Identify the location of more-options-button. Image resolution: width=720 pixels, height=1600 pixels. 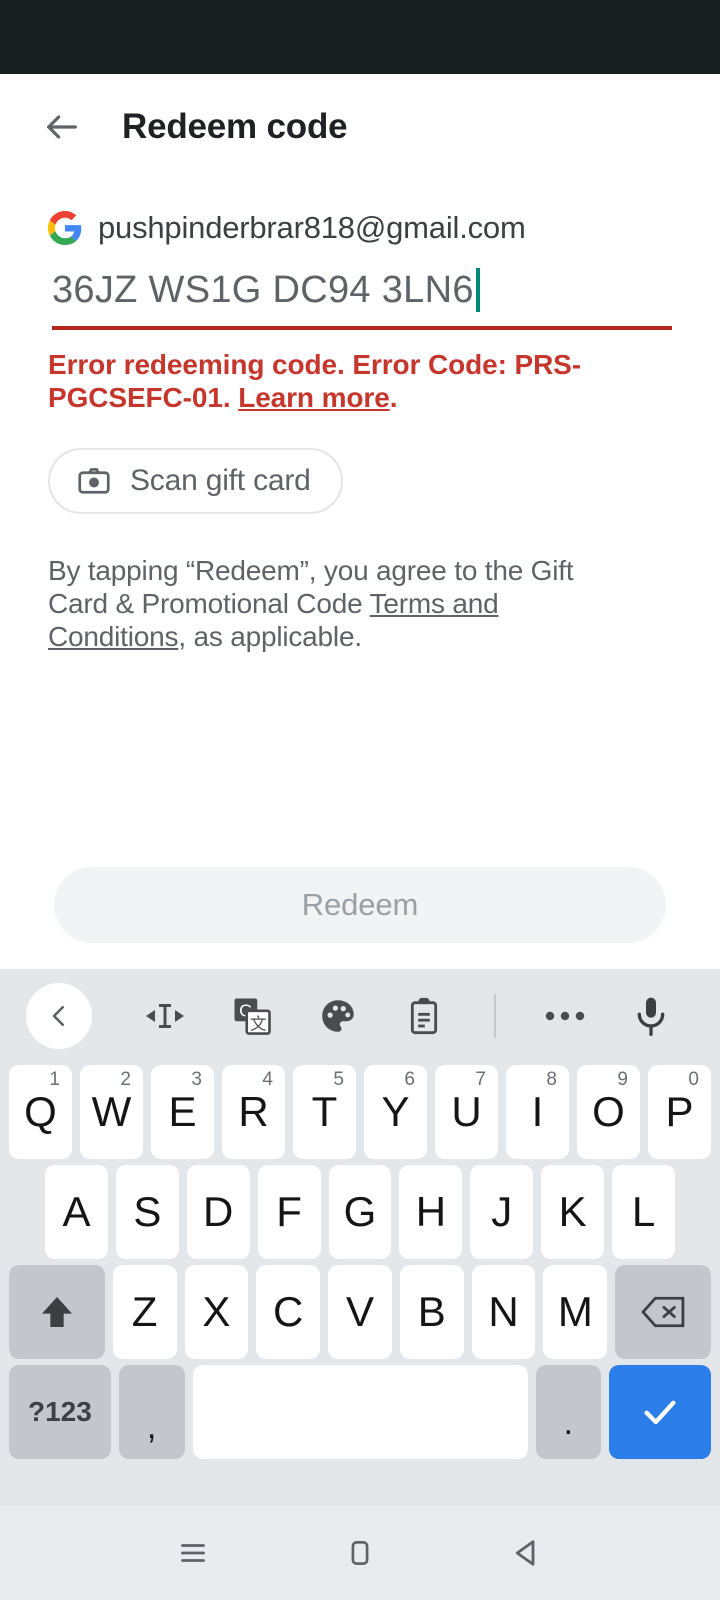
(565, 1016).